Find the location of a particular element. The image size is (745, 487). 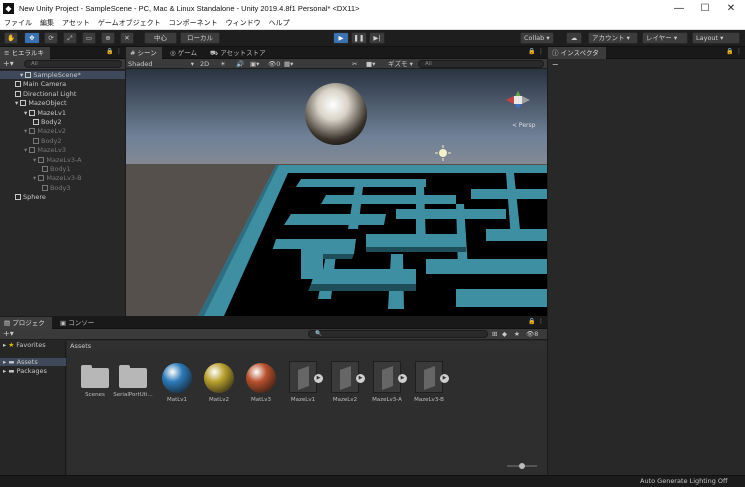

space-toggle: ローカル is located at coordinates (200, 38).